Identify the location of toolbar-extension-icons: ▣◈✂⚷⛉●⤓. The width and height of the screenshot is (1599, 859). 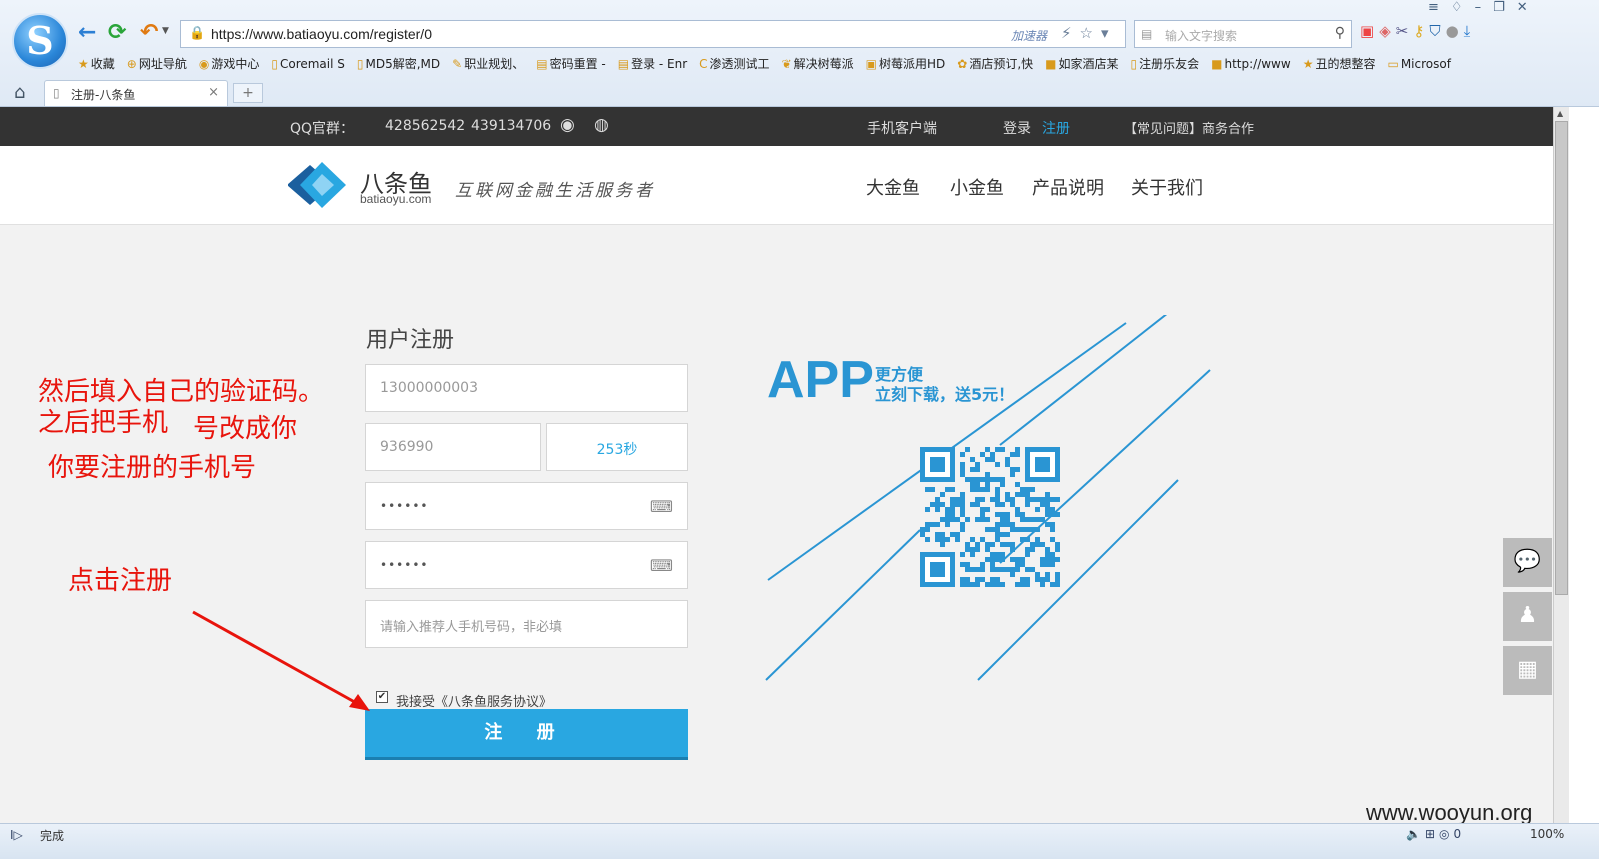
(1417, 31).